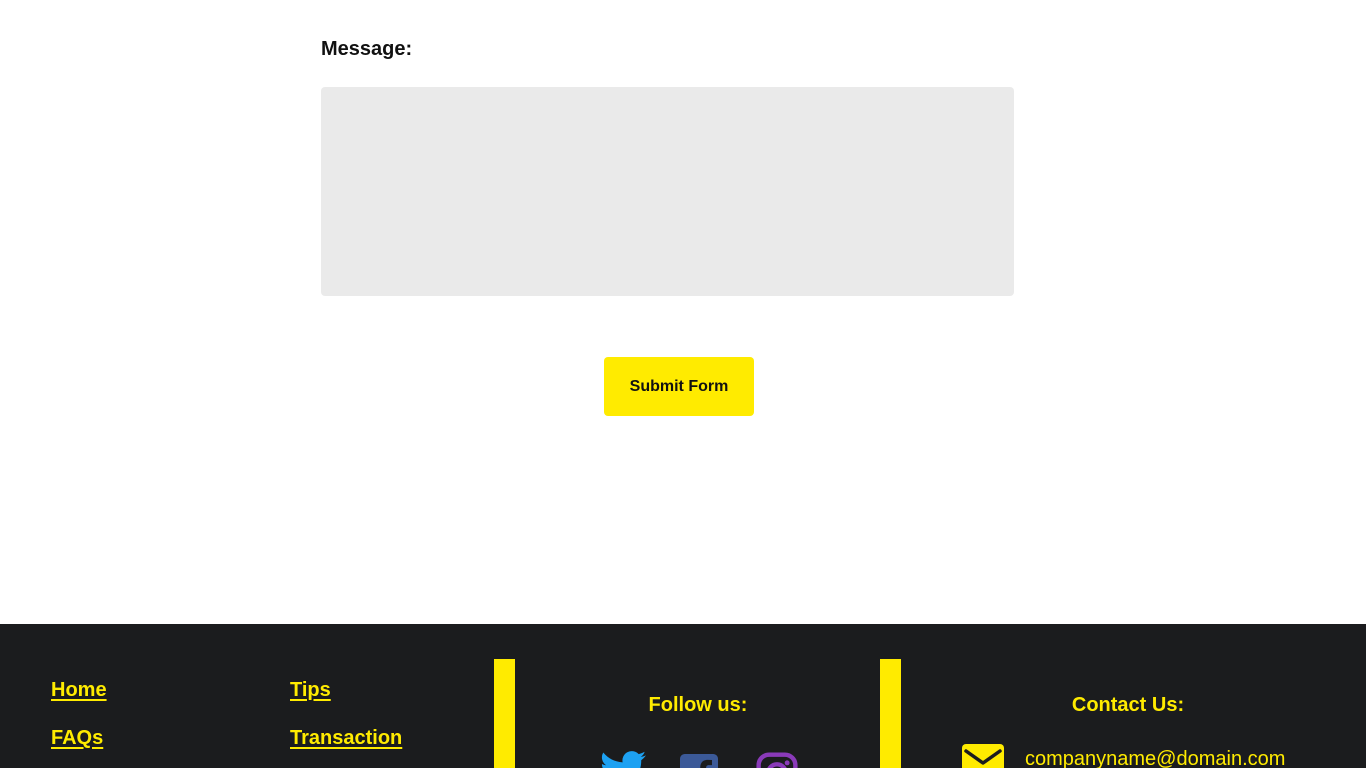 The image size is (1366, 768). Describe the element at coordinates (346, 738) in the screenshot. I see `footer-link-transaction: Transaction` at that location.